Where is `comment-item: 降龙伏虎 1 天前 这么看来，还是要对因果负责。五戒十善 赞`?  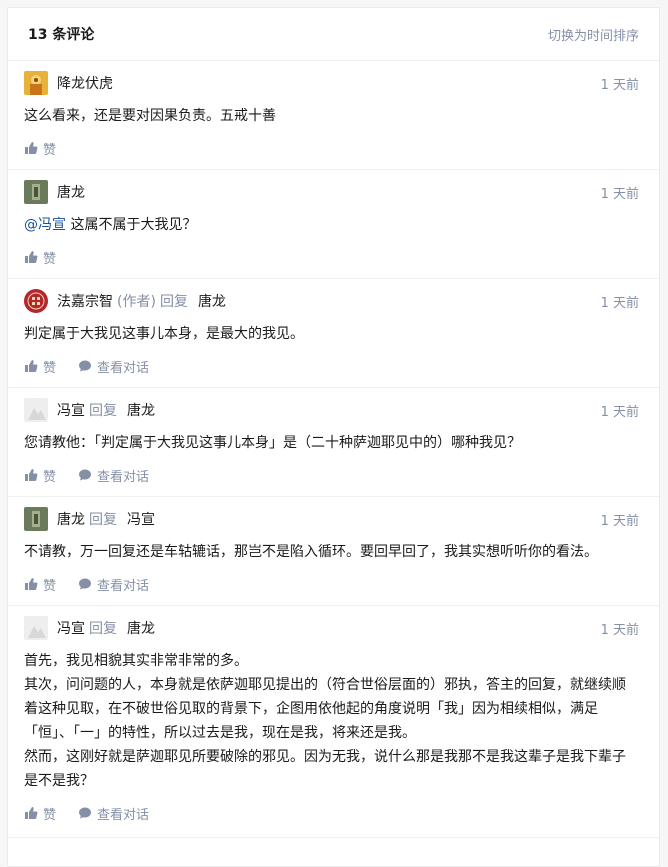
comment-item: 降龙伏虎 1 天前 这么看来，还是要对因果负责。五戒十善 赞 is located at coordinates (333, 115).